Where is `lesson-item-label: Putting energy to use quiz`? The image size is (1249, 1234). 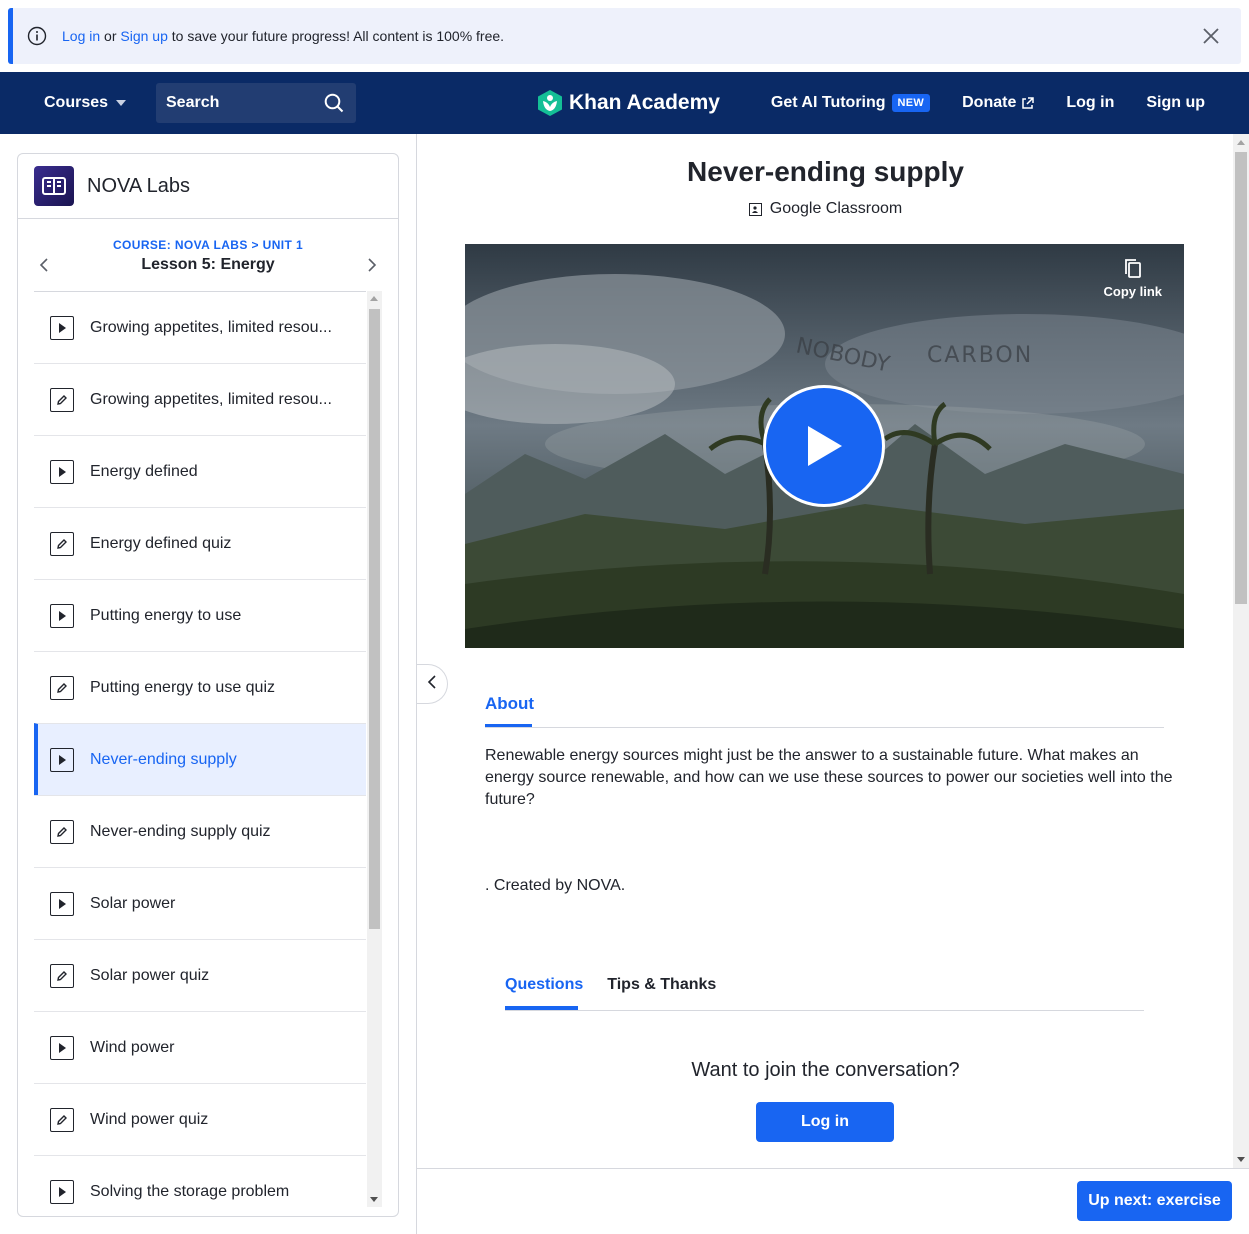 lesson-item-label: Putting energy to use quiz is located at coordinates (183, 687).